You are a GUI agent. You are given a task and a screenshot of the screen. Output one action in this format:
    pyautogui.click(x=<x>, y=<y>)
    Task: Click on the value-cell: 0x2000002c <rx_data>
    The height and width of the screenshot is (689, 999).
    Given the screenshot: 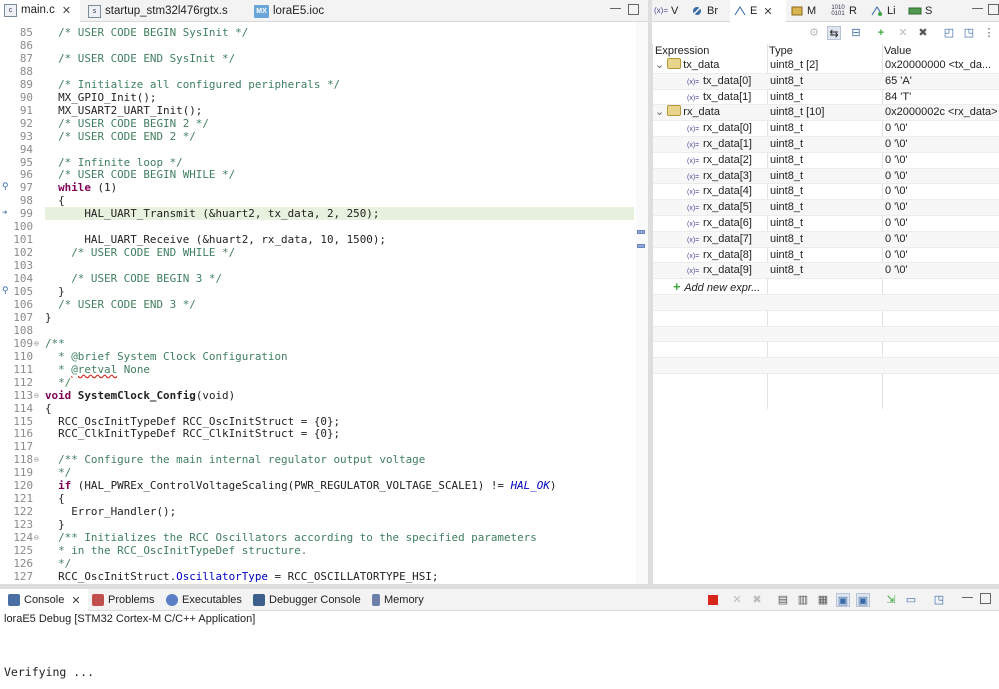 What is the action you would take?
    pyautogui.click(x=942, y=113)
    